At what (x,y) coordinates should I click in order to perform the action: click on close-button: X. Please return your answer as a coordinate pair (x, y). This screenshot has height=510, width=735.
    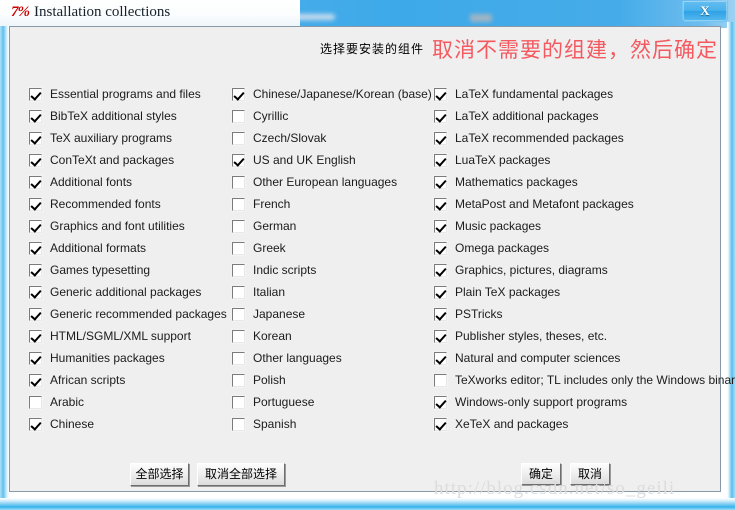
    Looking at the image, I should click on (705, 11).